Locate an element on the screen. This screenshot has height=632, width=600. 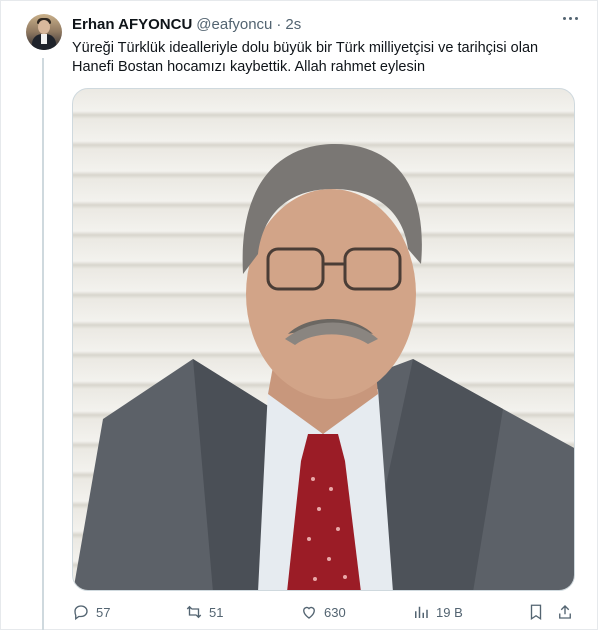
author-name: Erhan AFYONCU is located at coordinates (132, 24).